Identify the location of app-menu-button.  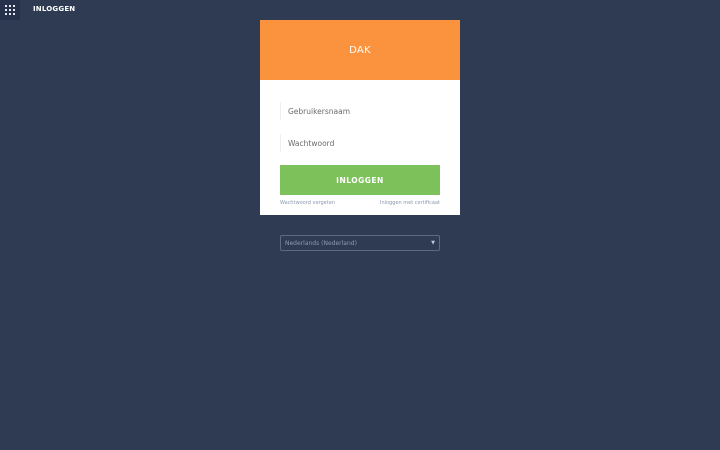
(10, 10).